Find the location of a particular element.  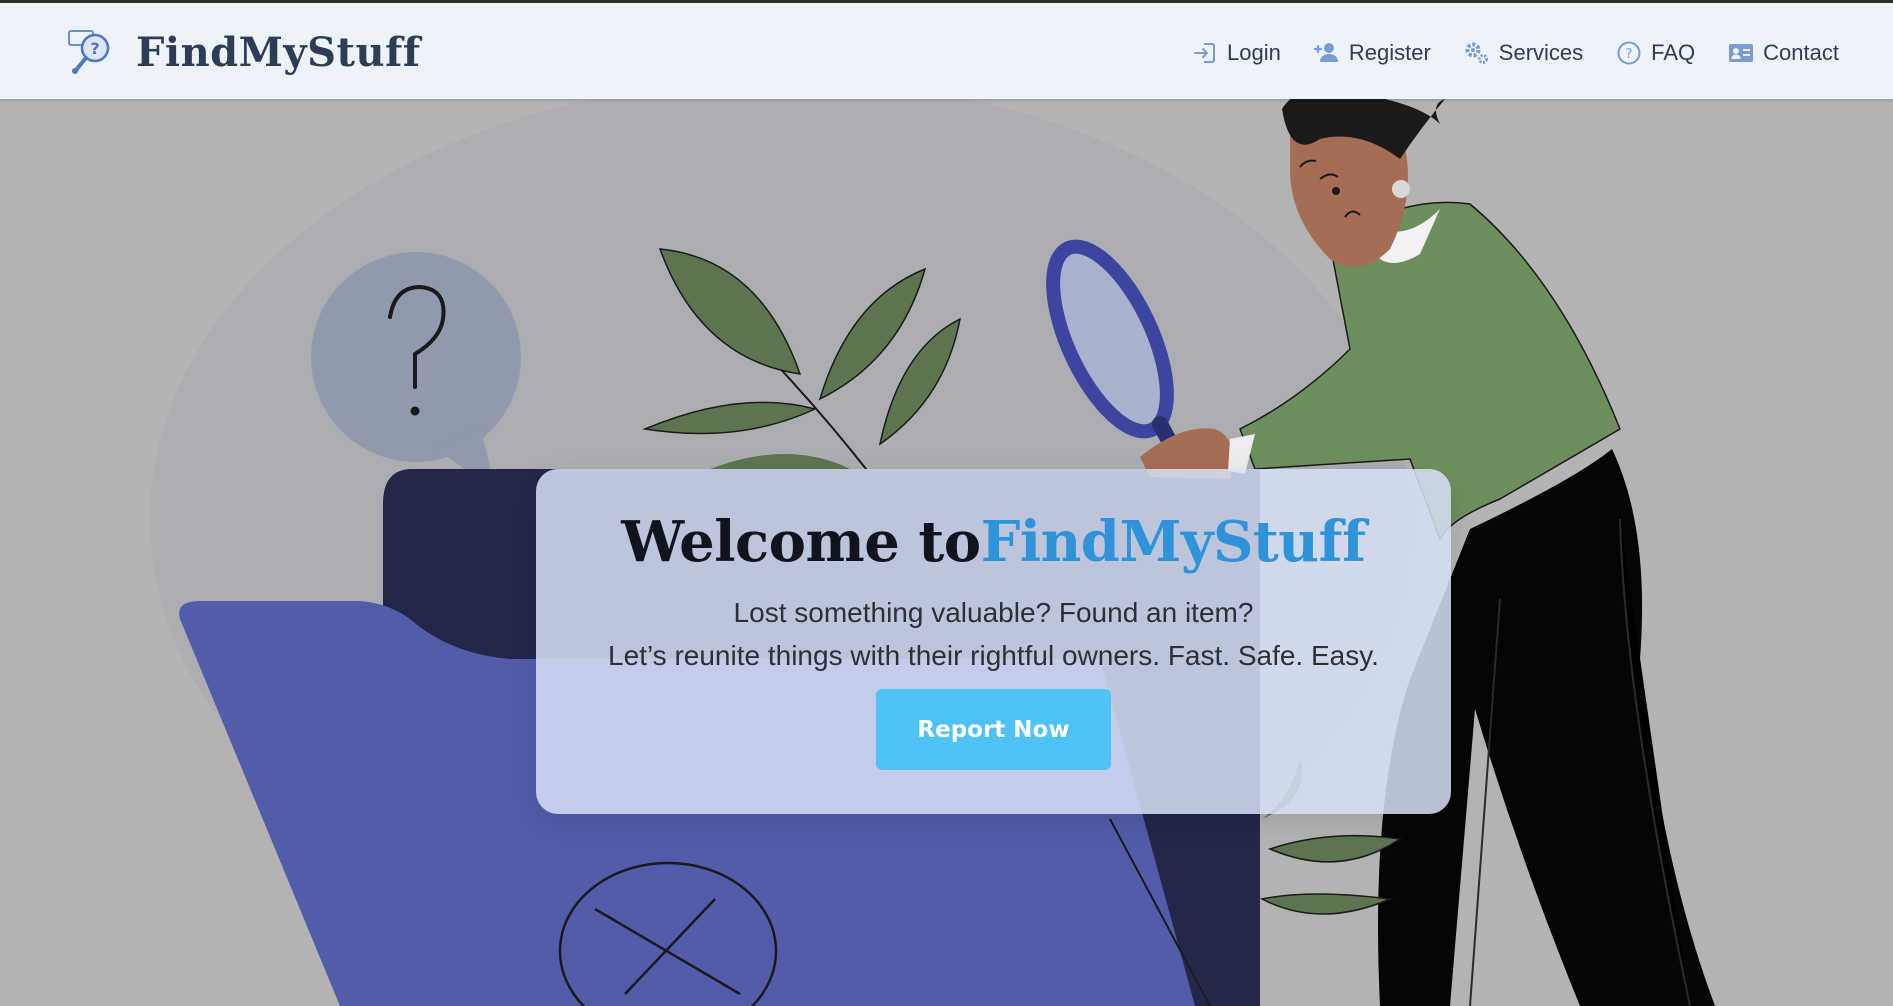

question-circle-icon: ? is located at coordinates (1629, 53).